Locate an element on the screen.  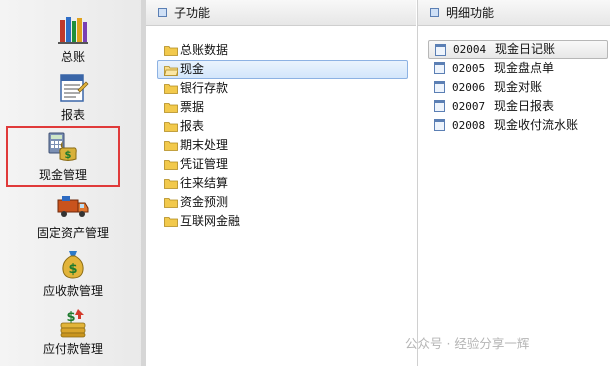
truck-icon is located at coordinates (73, 206).